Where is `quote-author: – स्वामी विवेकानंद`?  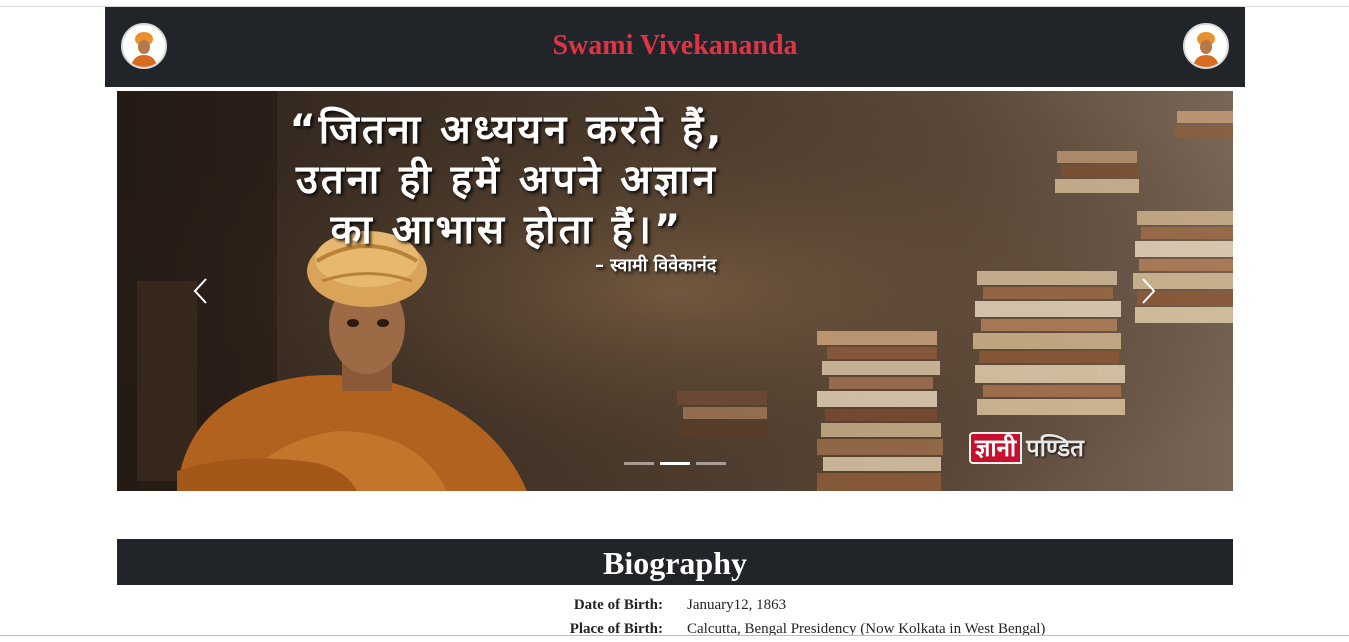 quote-author: – स्वामी विवेकानंद is located at coordinates (656, 265).